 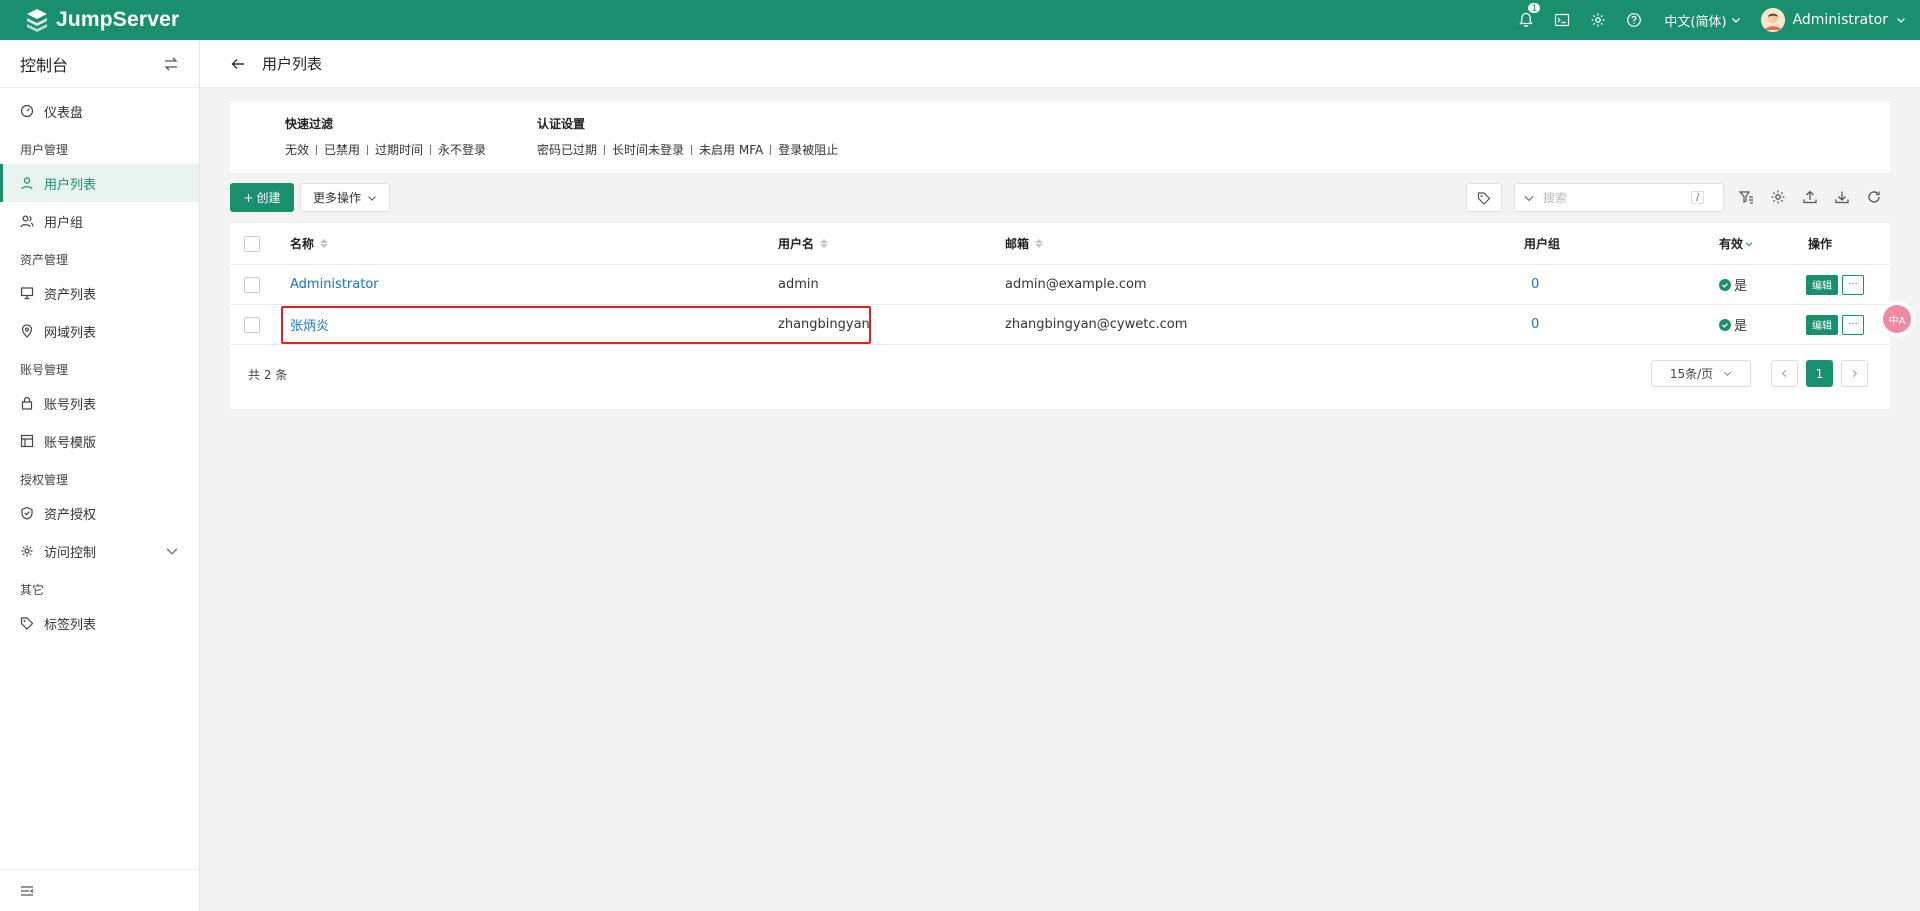 I want to click on more-actions-label: 更多操作, so click(x=336, y=198).